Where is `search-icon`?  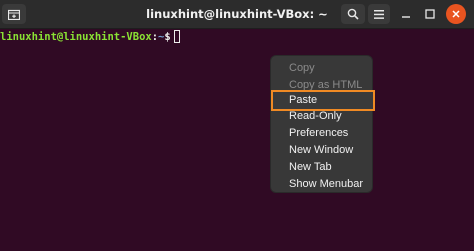 search-icon is located at coordinates (353, 14).